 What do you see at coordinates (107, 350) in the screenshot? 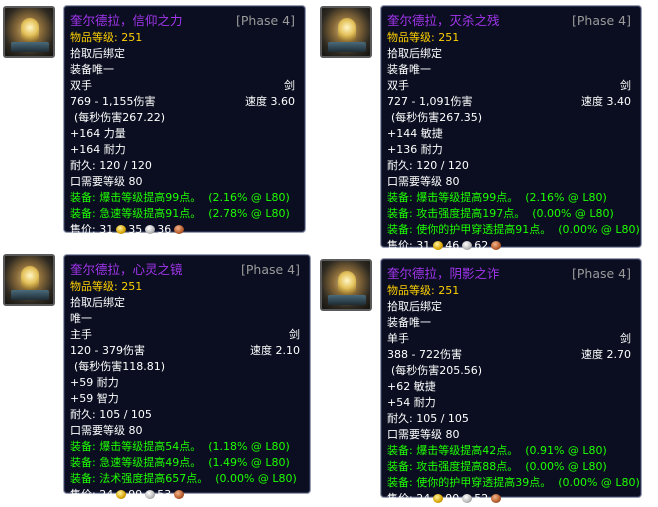
I see `damage-range: 120 - 379伤害` at bounding box center [107, 350].